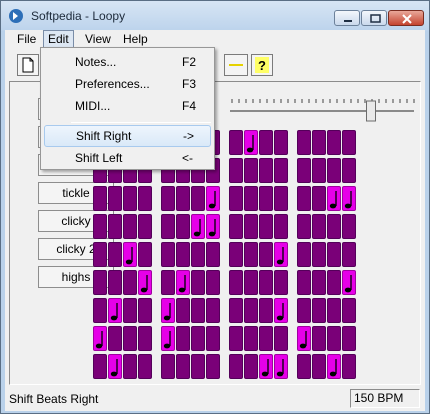  I want to click on help-button: ?, so click(262, 65).